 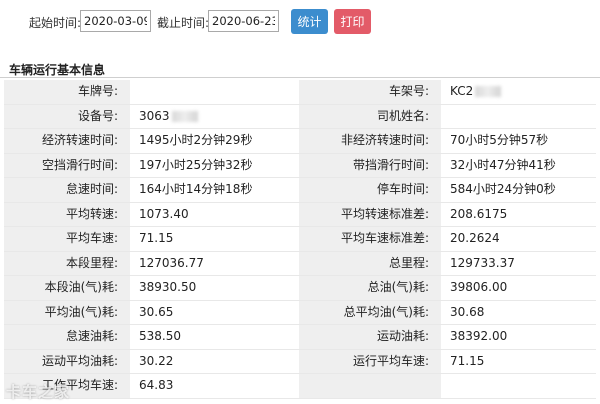 I want to click on info-row: 平均车速: 71.15 平均车速标准差: 20.2624, so click(x=300, y=239).